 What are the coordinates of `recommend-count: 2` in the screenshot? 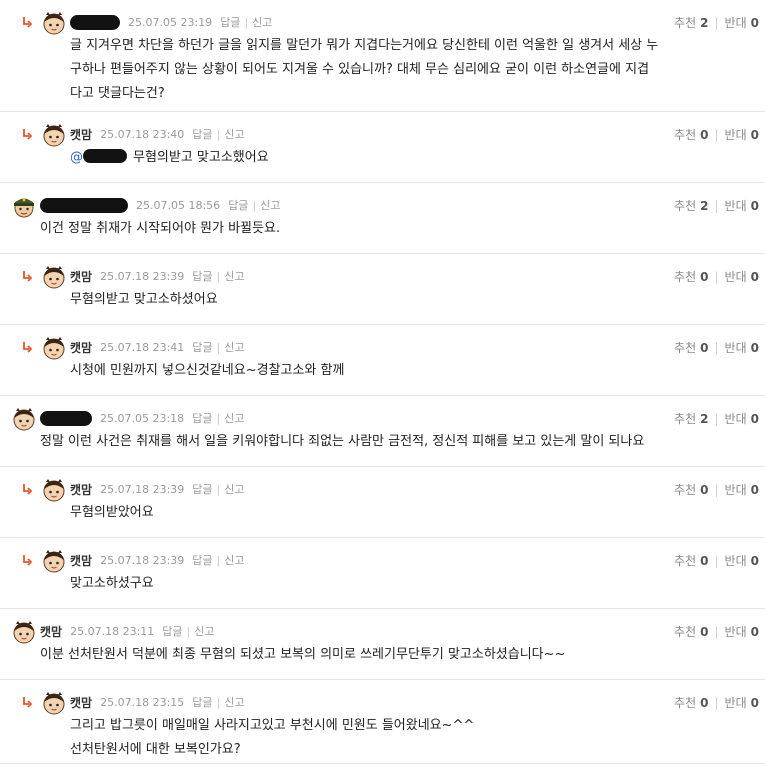 It's located at (704, 22).